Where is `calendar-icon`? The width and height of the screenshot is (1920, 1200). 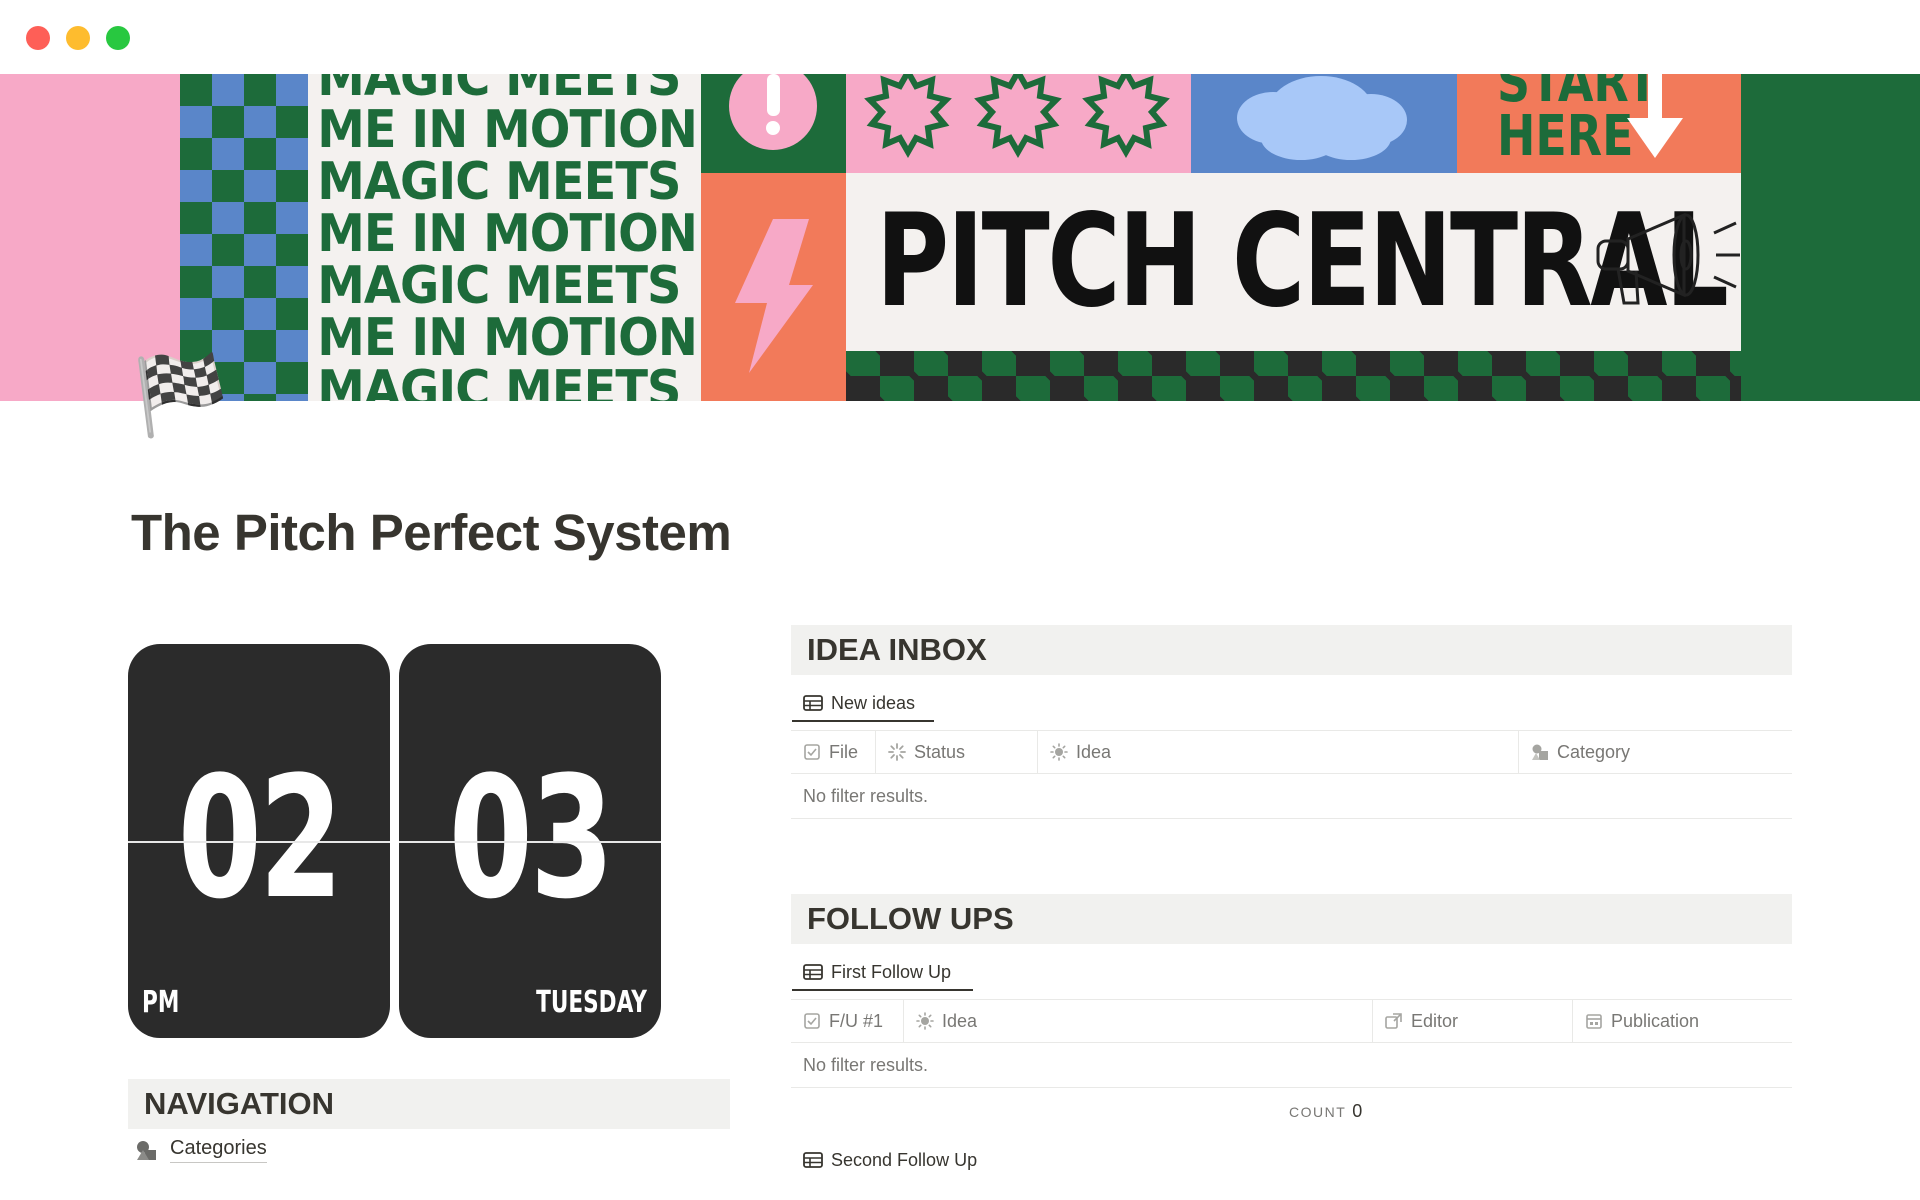
calendar-icon is located at coordinates (1594, 1021).